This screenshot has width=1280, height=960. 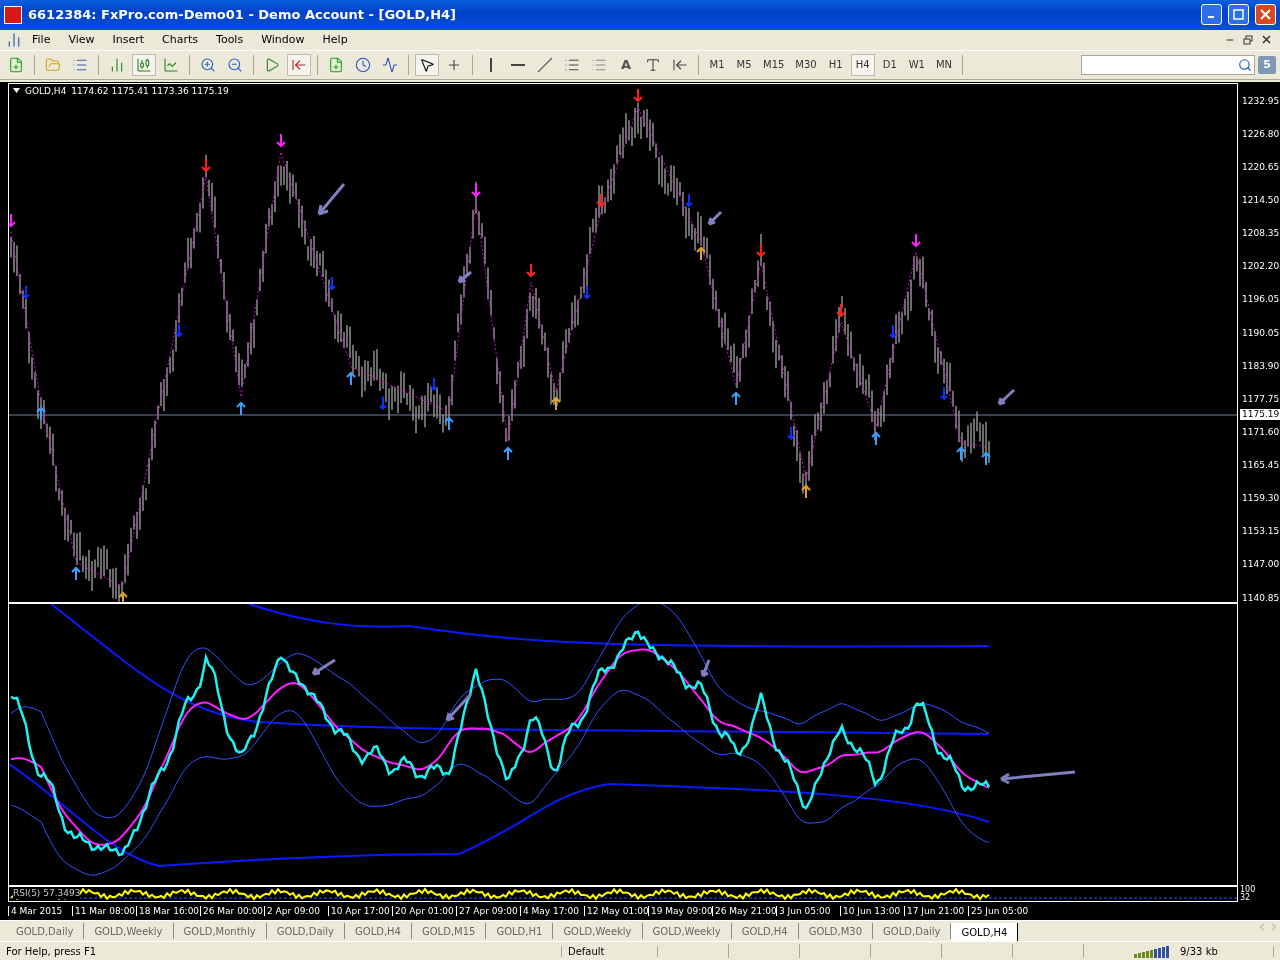 What do you see at coordinates (653, 64) in the screenshot?
I see `text-label-icon` at bounding box center [653, 64].